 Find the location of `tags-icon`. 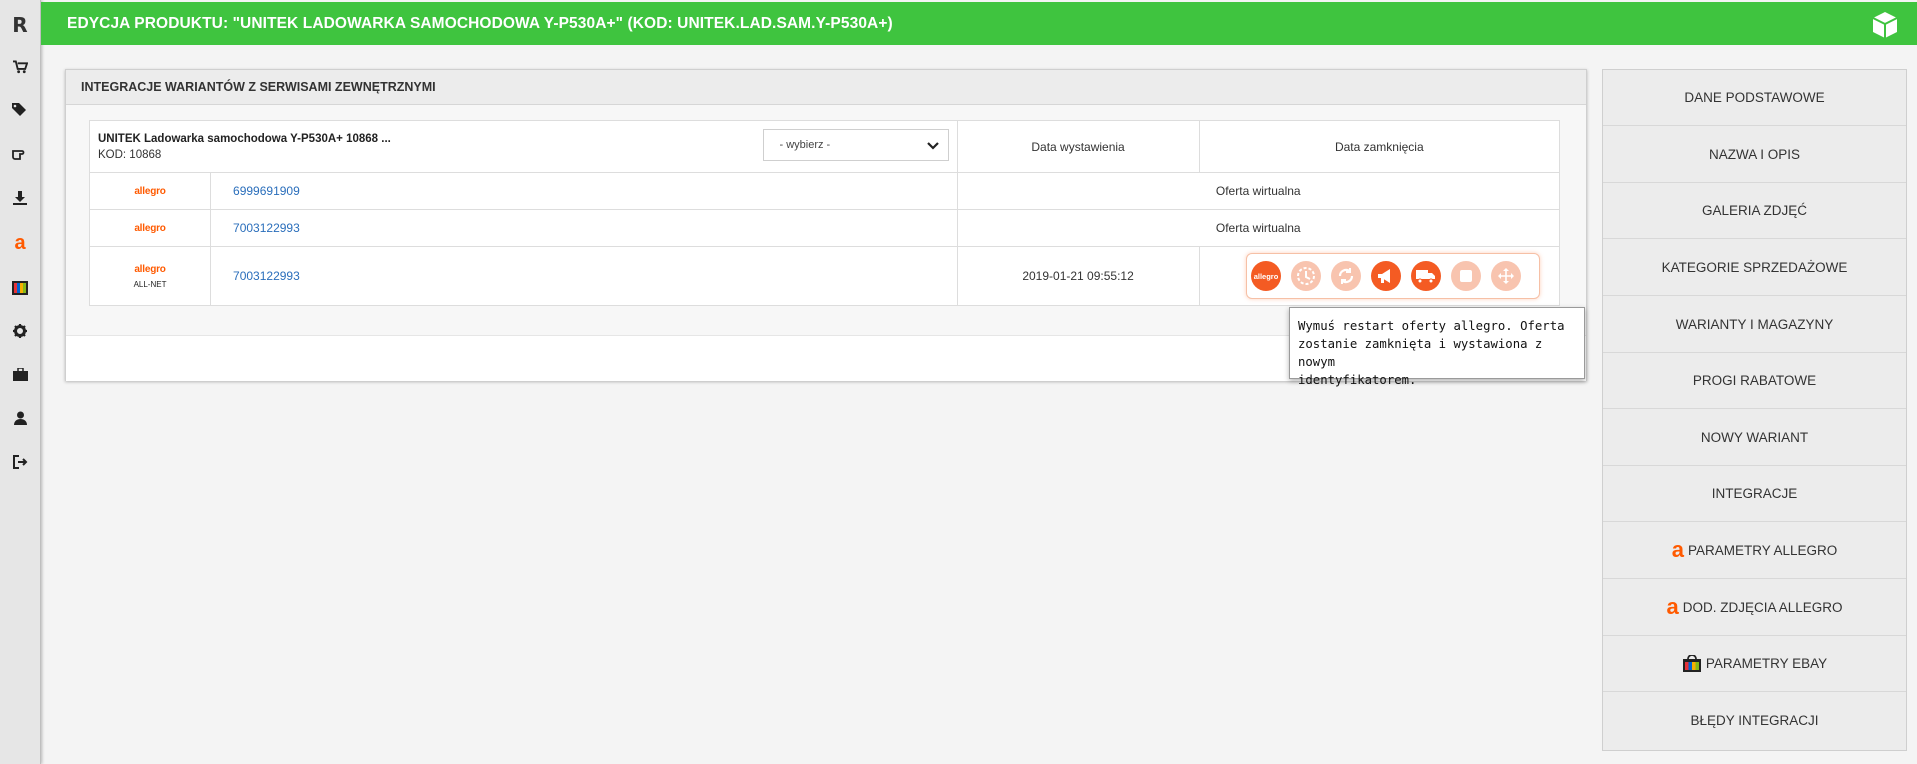

tags-icon is located at coordinates (20, 110).